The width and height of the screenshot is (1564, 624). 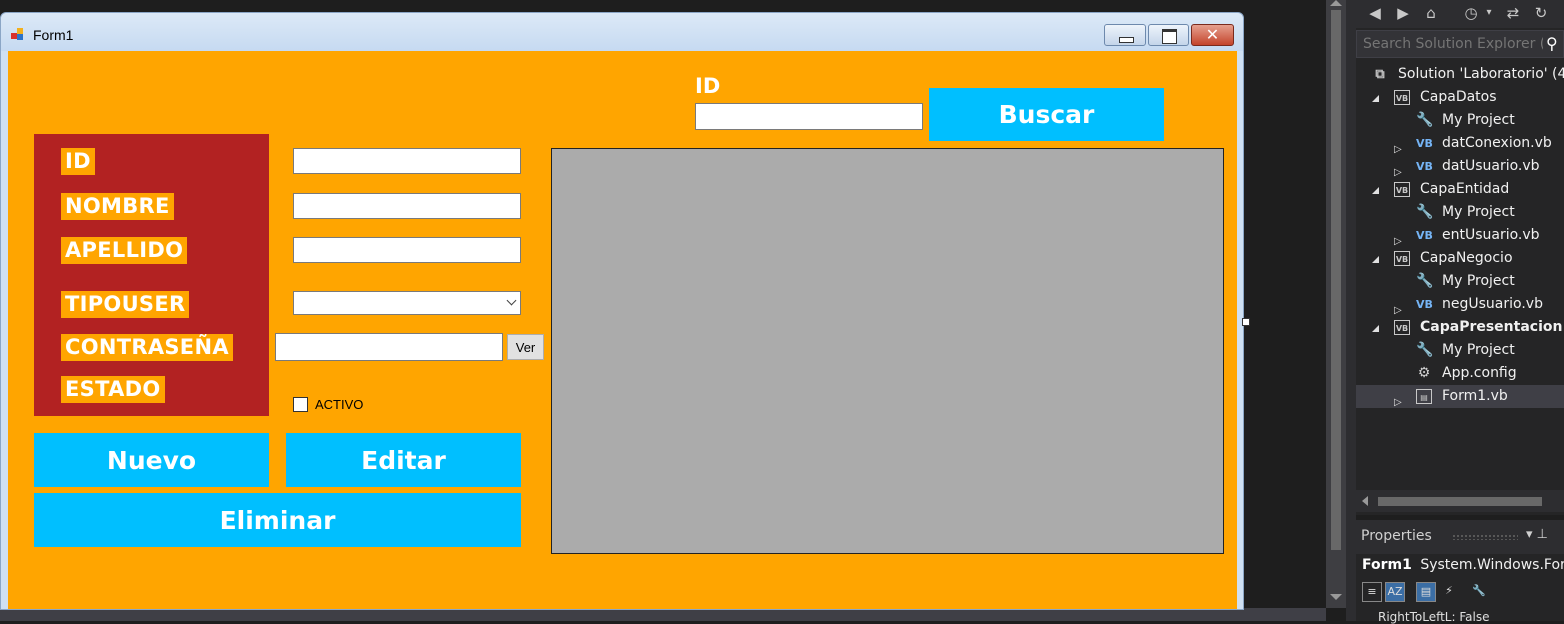 I want to click on minimize-button, so click(x=1125, y=35).